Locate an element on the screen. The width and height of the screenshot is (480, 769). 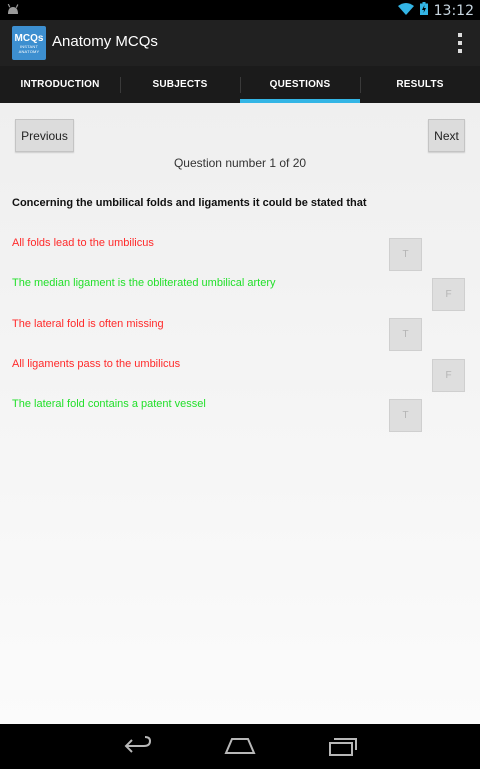
tab-results: RESULTS is located at coordinates (420, 84).